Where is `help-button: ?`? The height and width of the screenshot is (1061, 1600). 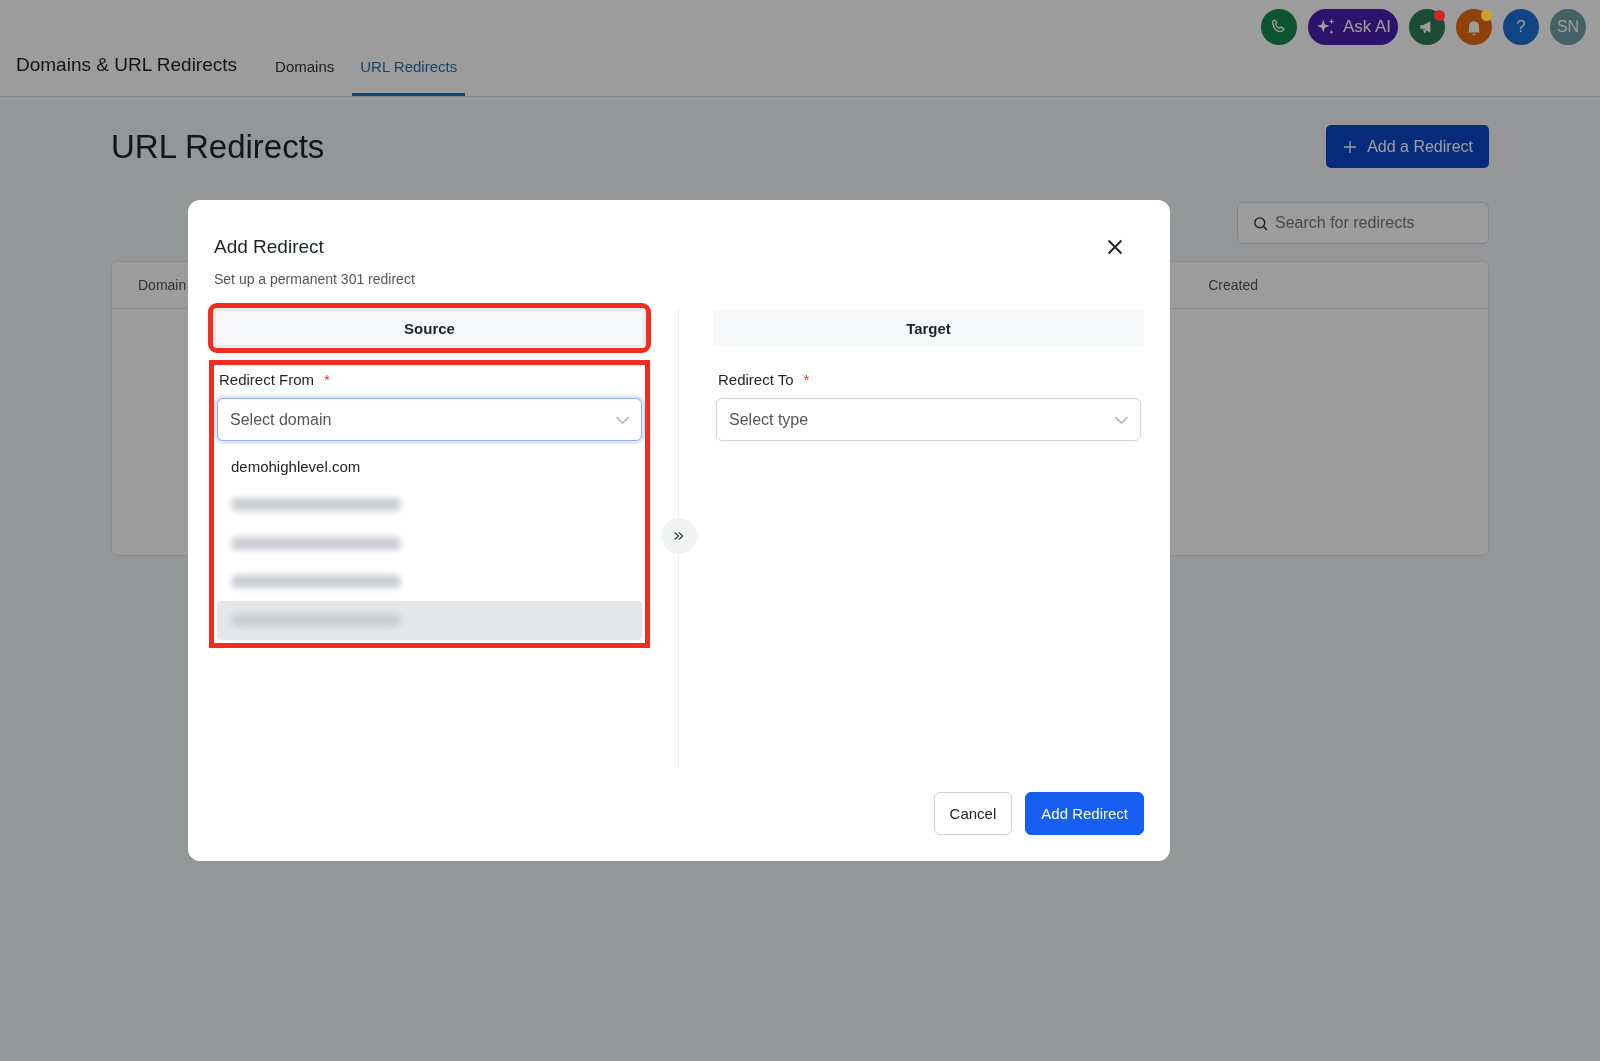
help-button: ? is located at coordinates (1521, 27).